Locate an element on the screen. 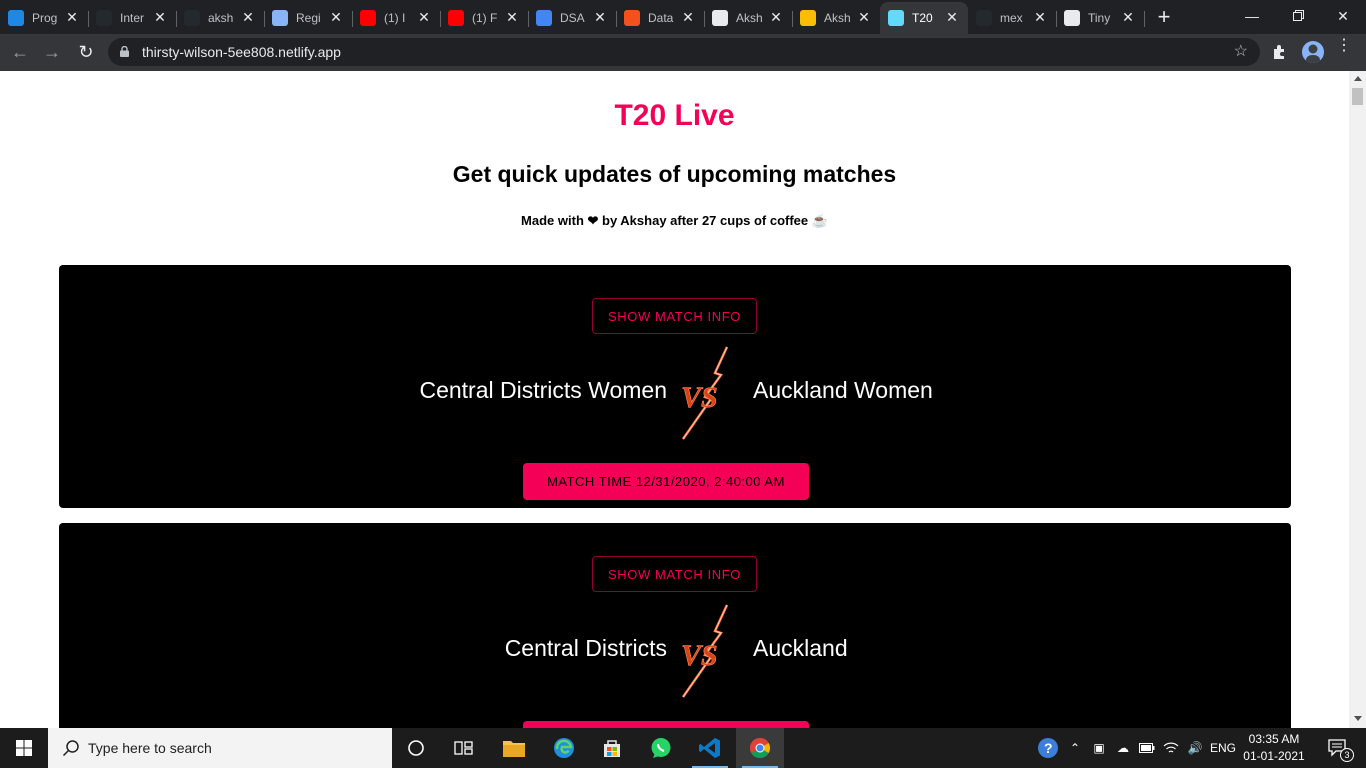  help-tray-icon: ? is located at coordinates (1048, 748).